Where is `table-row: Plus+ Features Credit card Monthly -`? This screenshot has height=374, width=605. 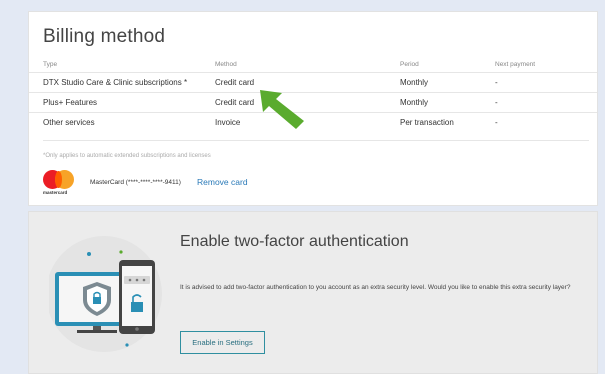 table-row: Plus+ Features Credit card Monthly - is located at coordinates (313, 102).